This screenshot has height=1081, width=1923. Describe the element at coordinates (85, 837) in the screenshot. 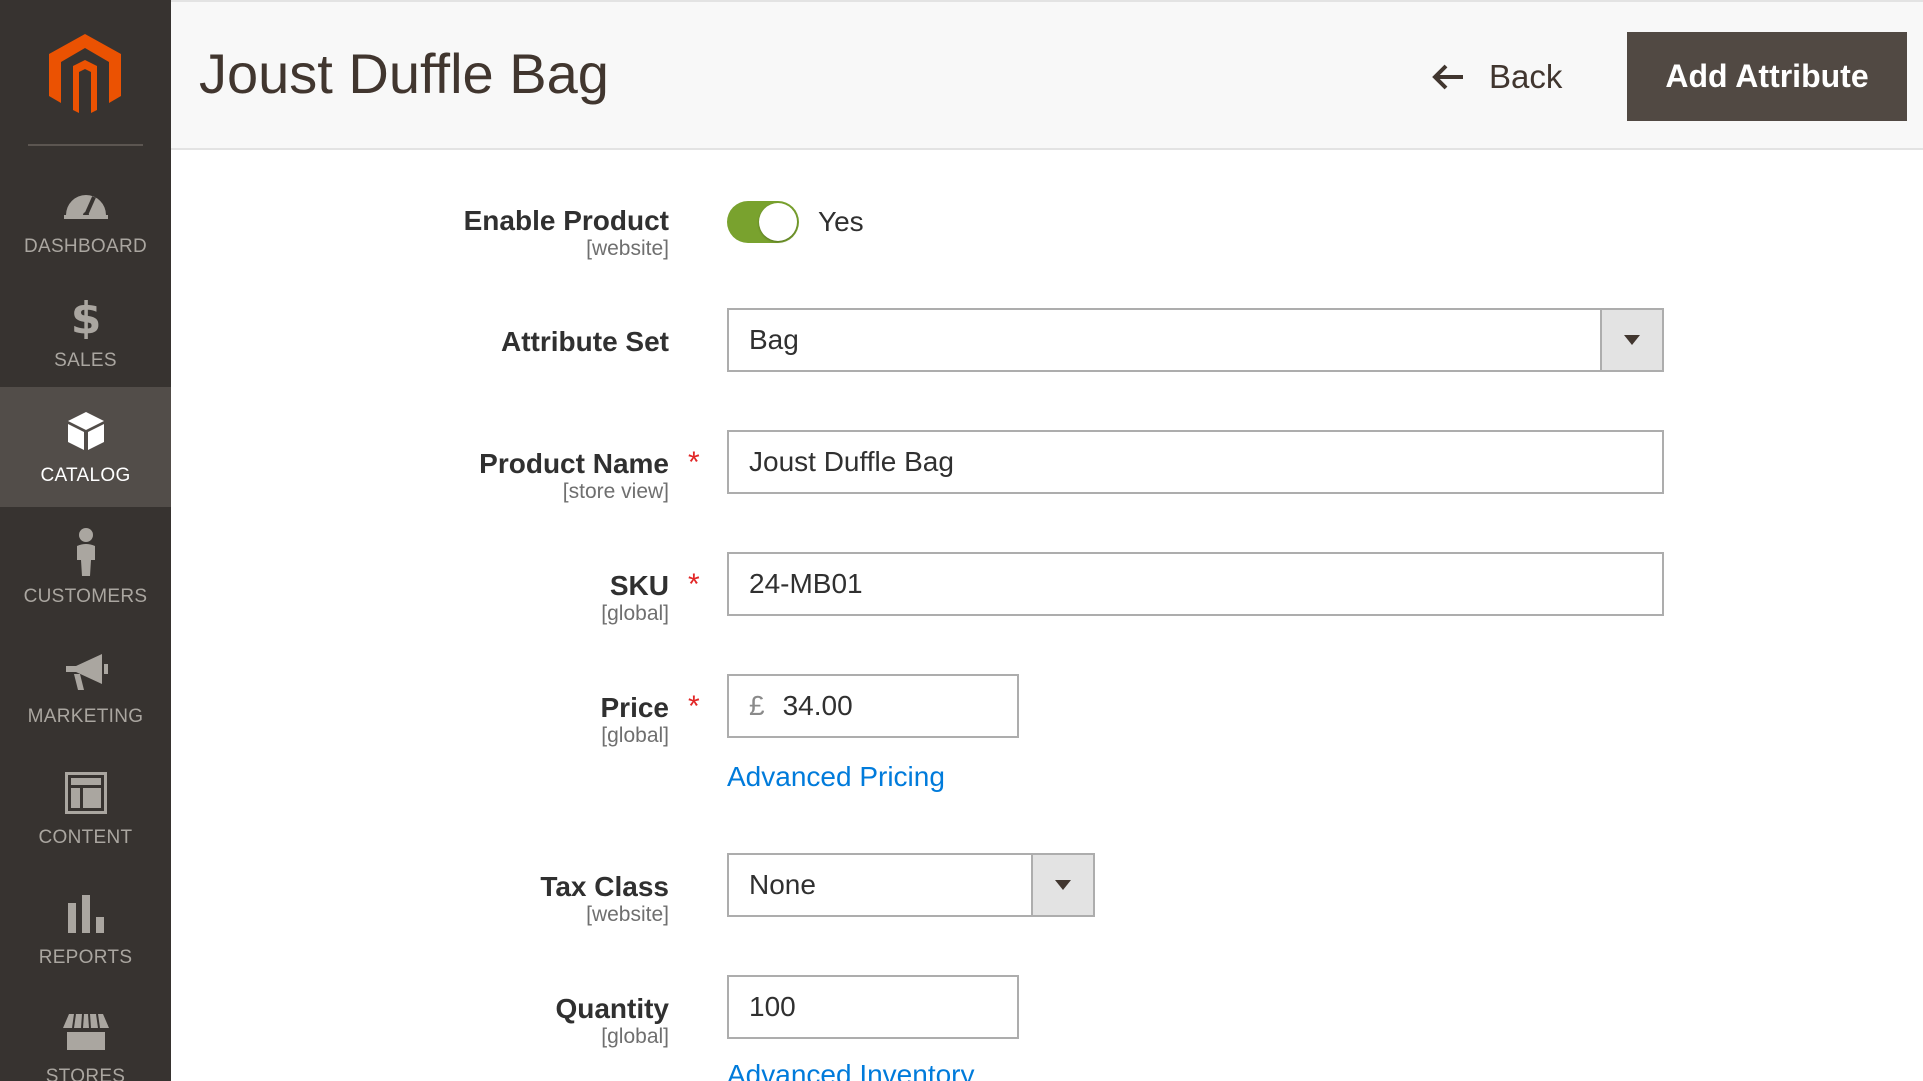

I see `sidebar-label-content: CONTENT` at that location.